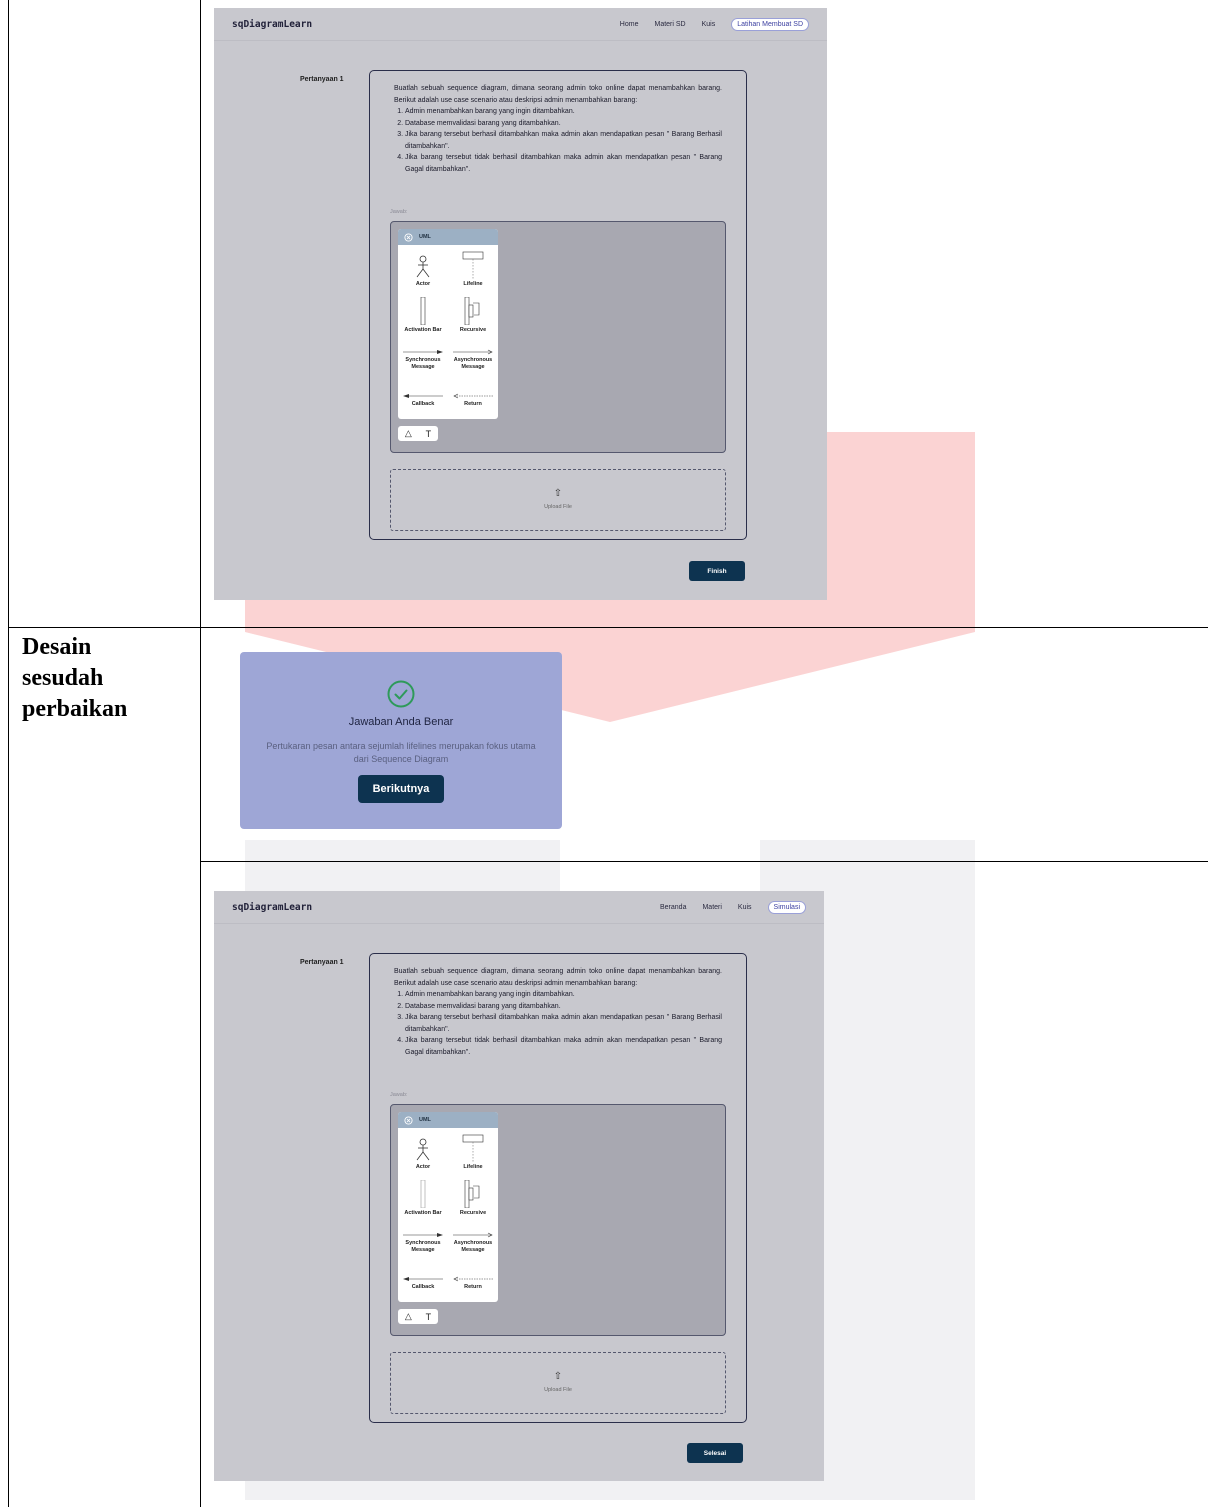  Describe the element at coordinates (75, 678) in the screenshot. I see `row-label: Desain sesudah perbaikan` at that location.